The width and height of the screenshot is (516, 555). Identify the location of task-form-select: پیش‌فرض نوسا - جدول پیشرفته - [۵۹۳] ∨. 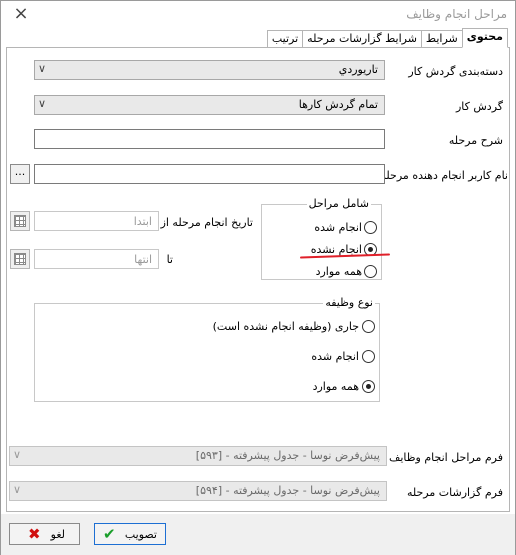
(198, 456).